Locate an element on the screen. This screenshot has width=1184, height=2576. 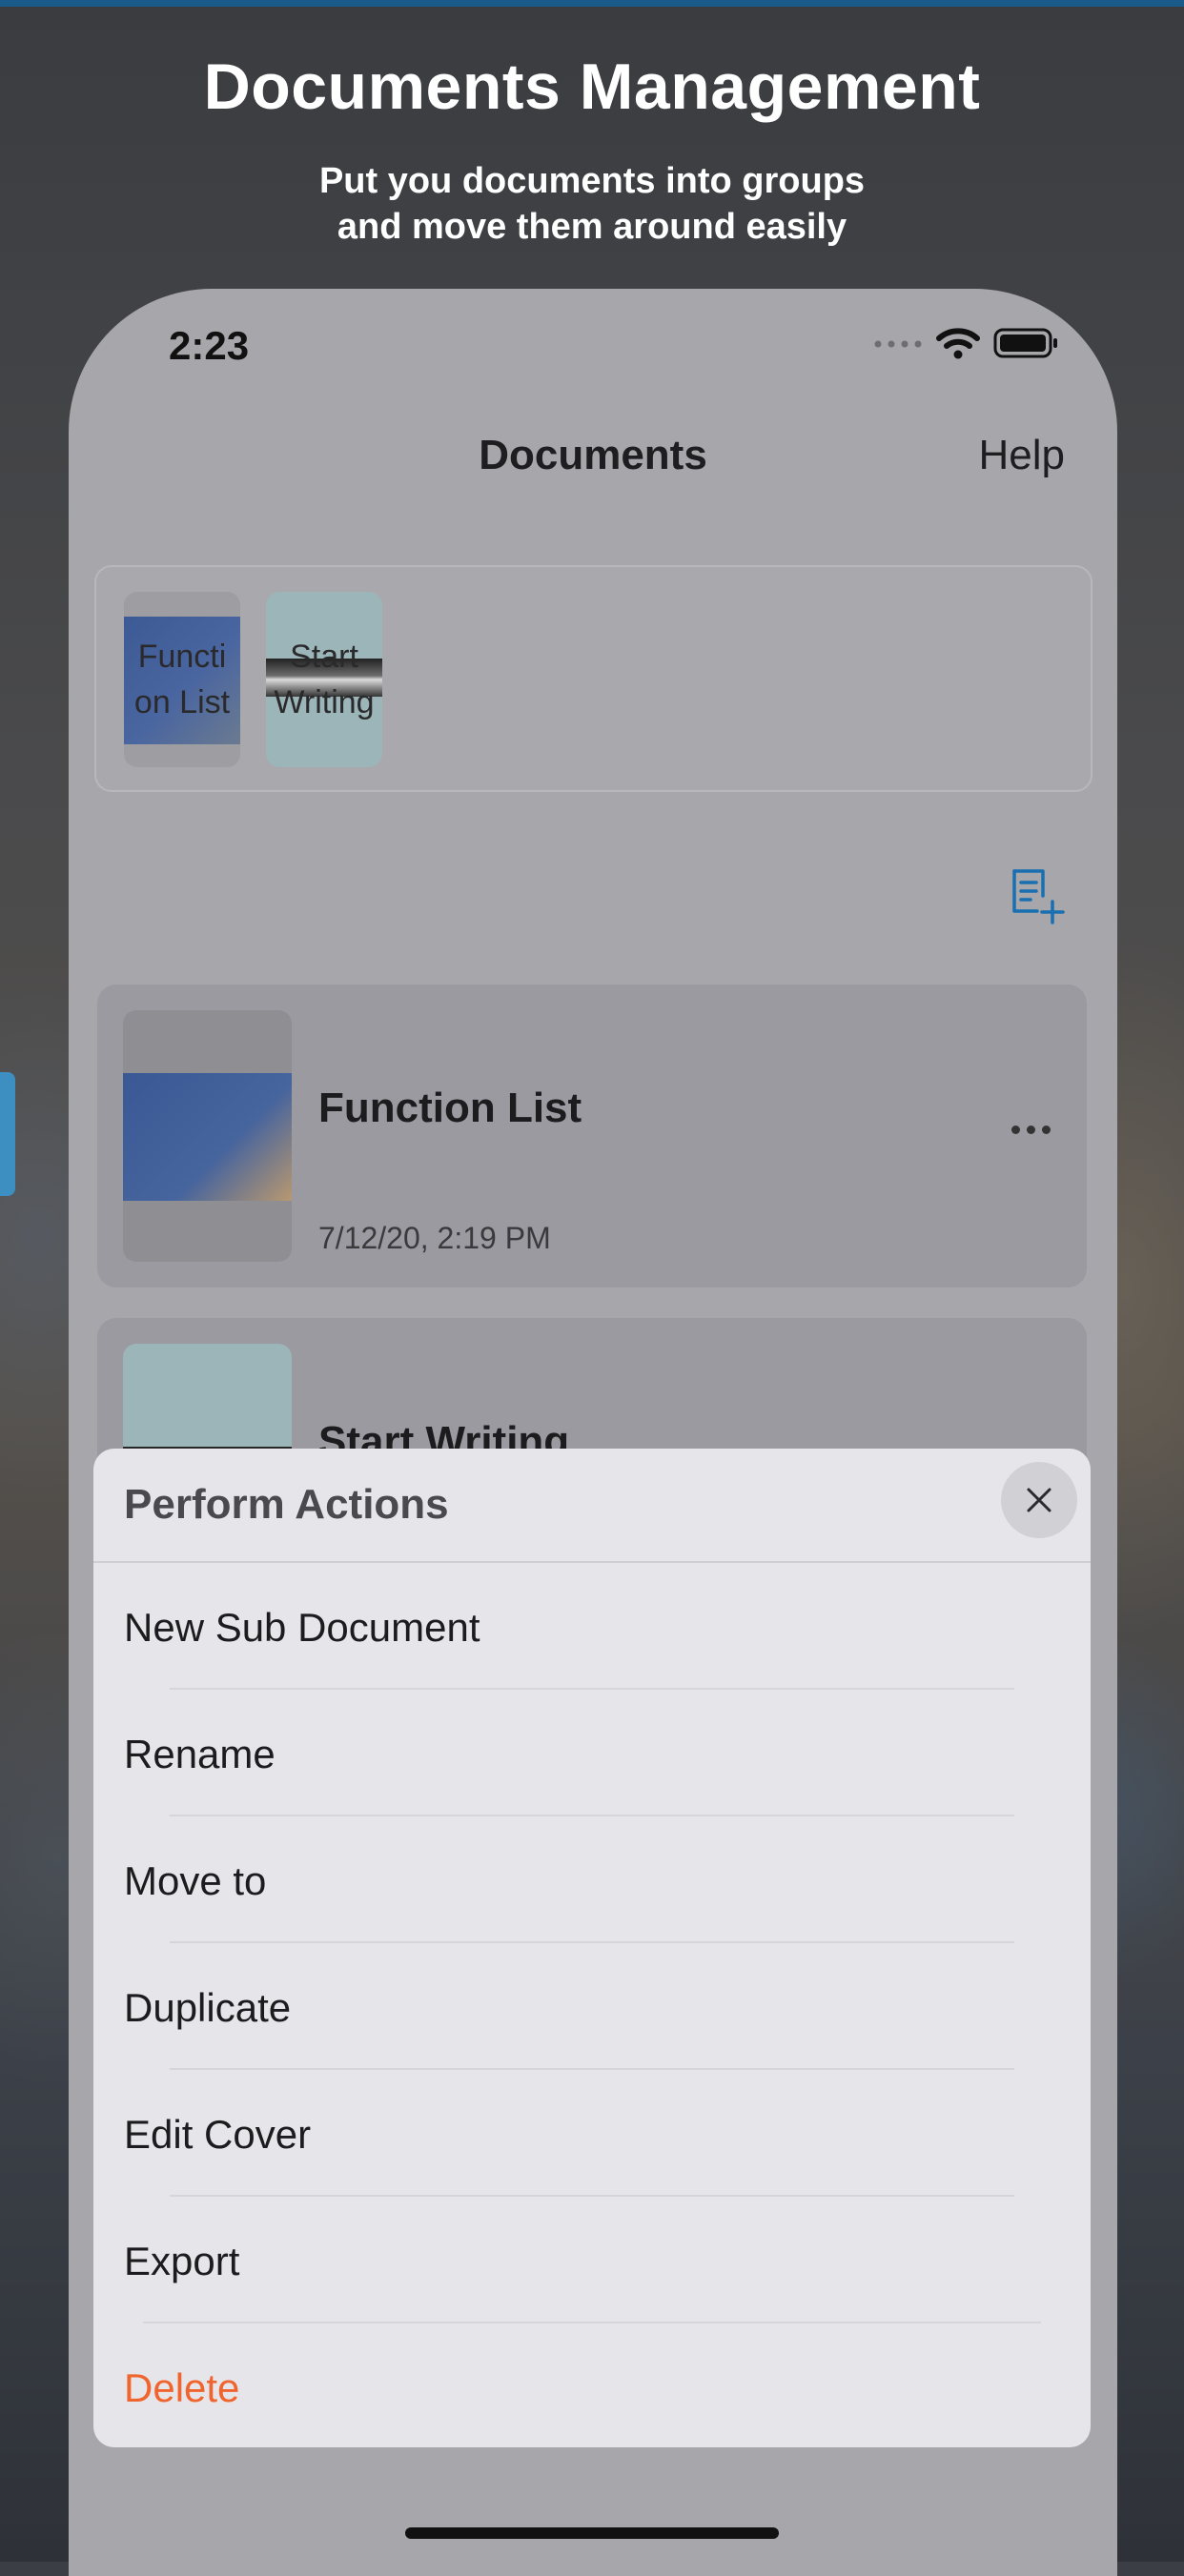
group-label: Function List is located at coordinates (182, 679).